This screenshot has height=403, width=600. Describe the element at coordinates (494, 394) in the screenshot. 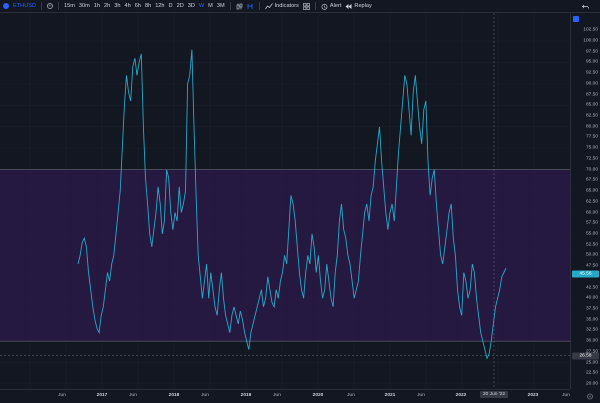

I see `crosshair-date-tag: 20 Jun '22` at that location.